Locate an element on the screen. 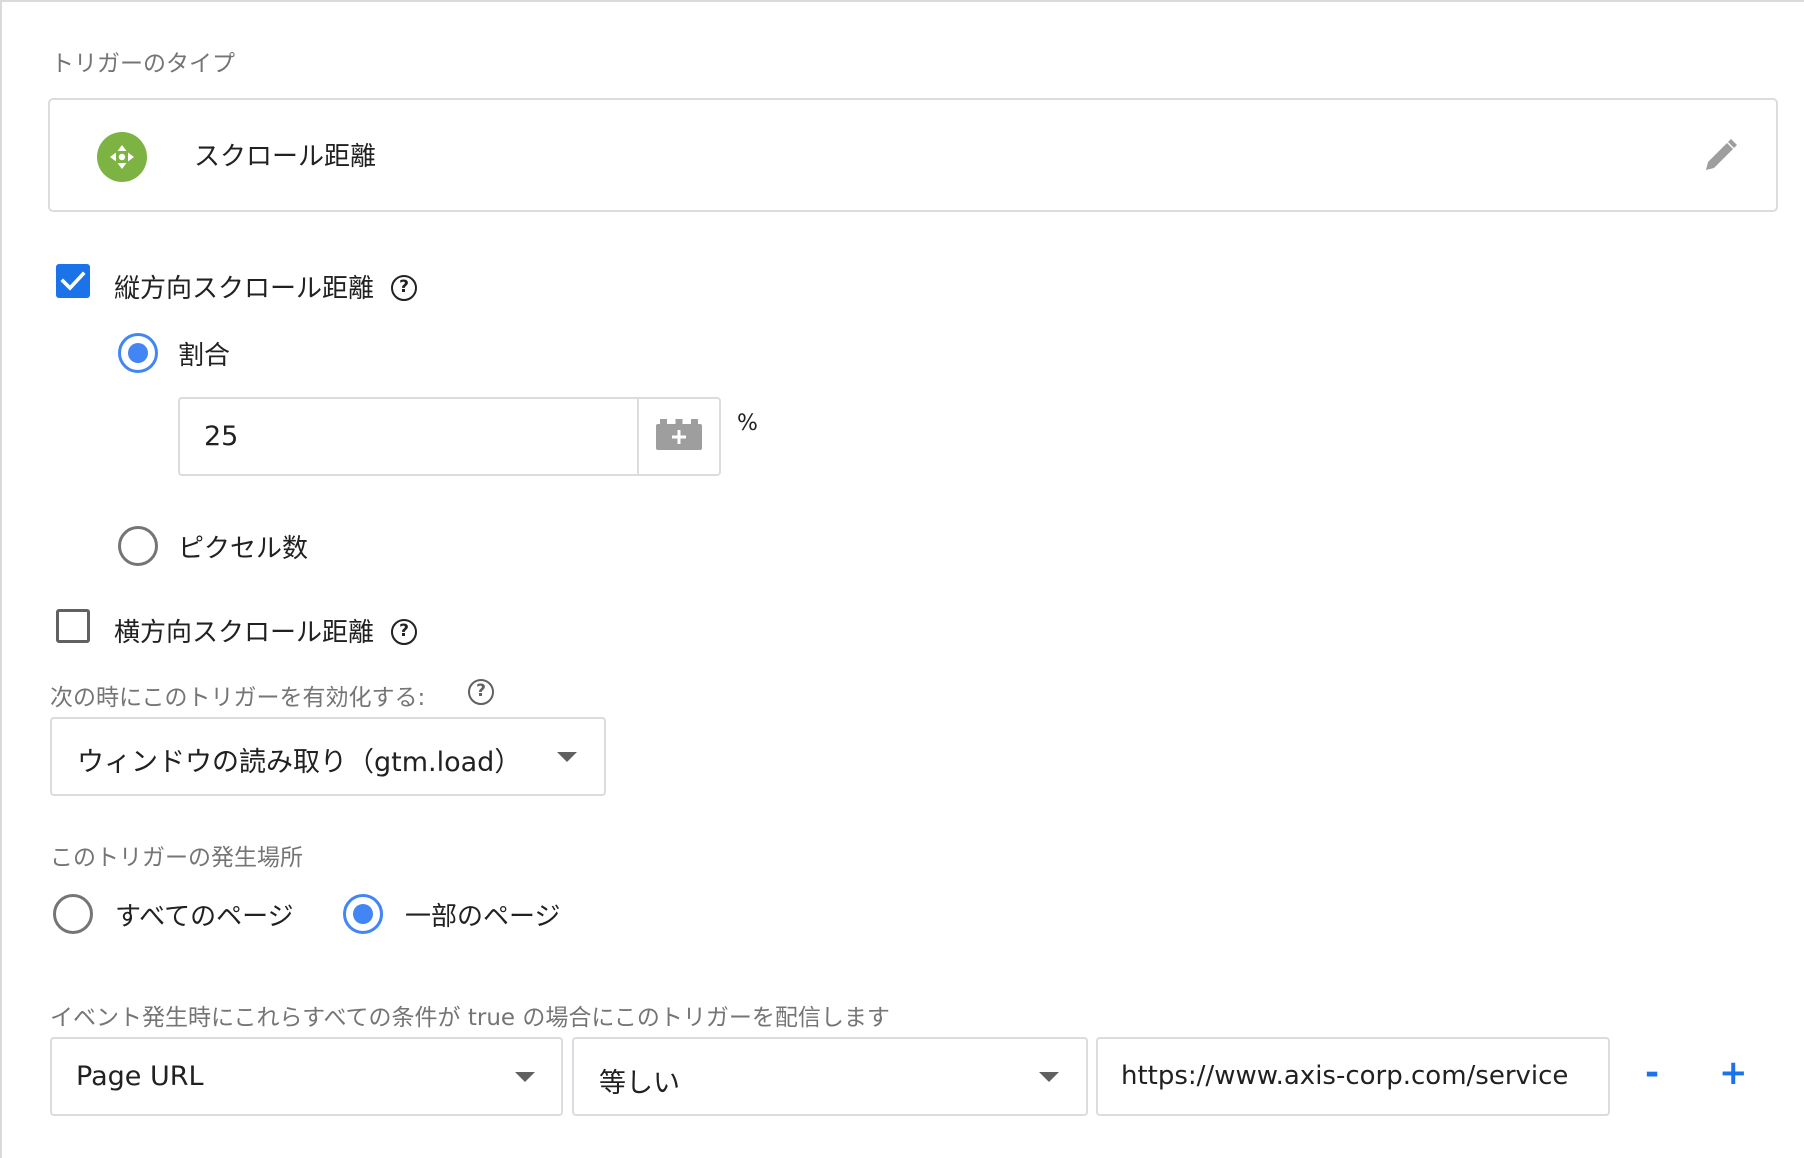  percent-radio is located at coordinates (138, 353).